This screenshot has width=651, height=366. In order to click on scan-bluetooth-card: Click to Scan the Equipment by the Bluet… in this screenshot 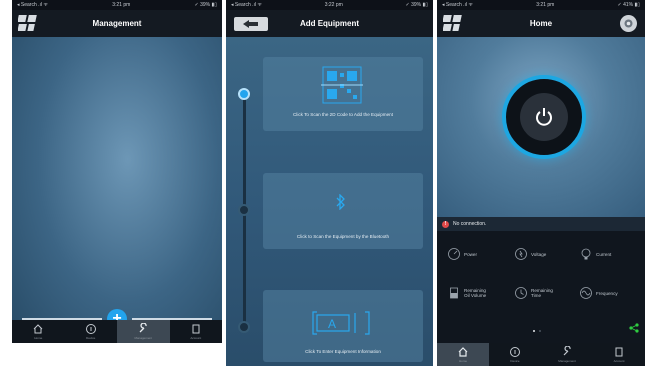, I will do `click(343, 211)`.